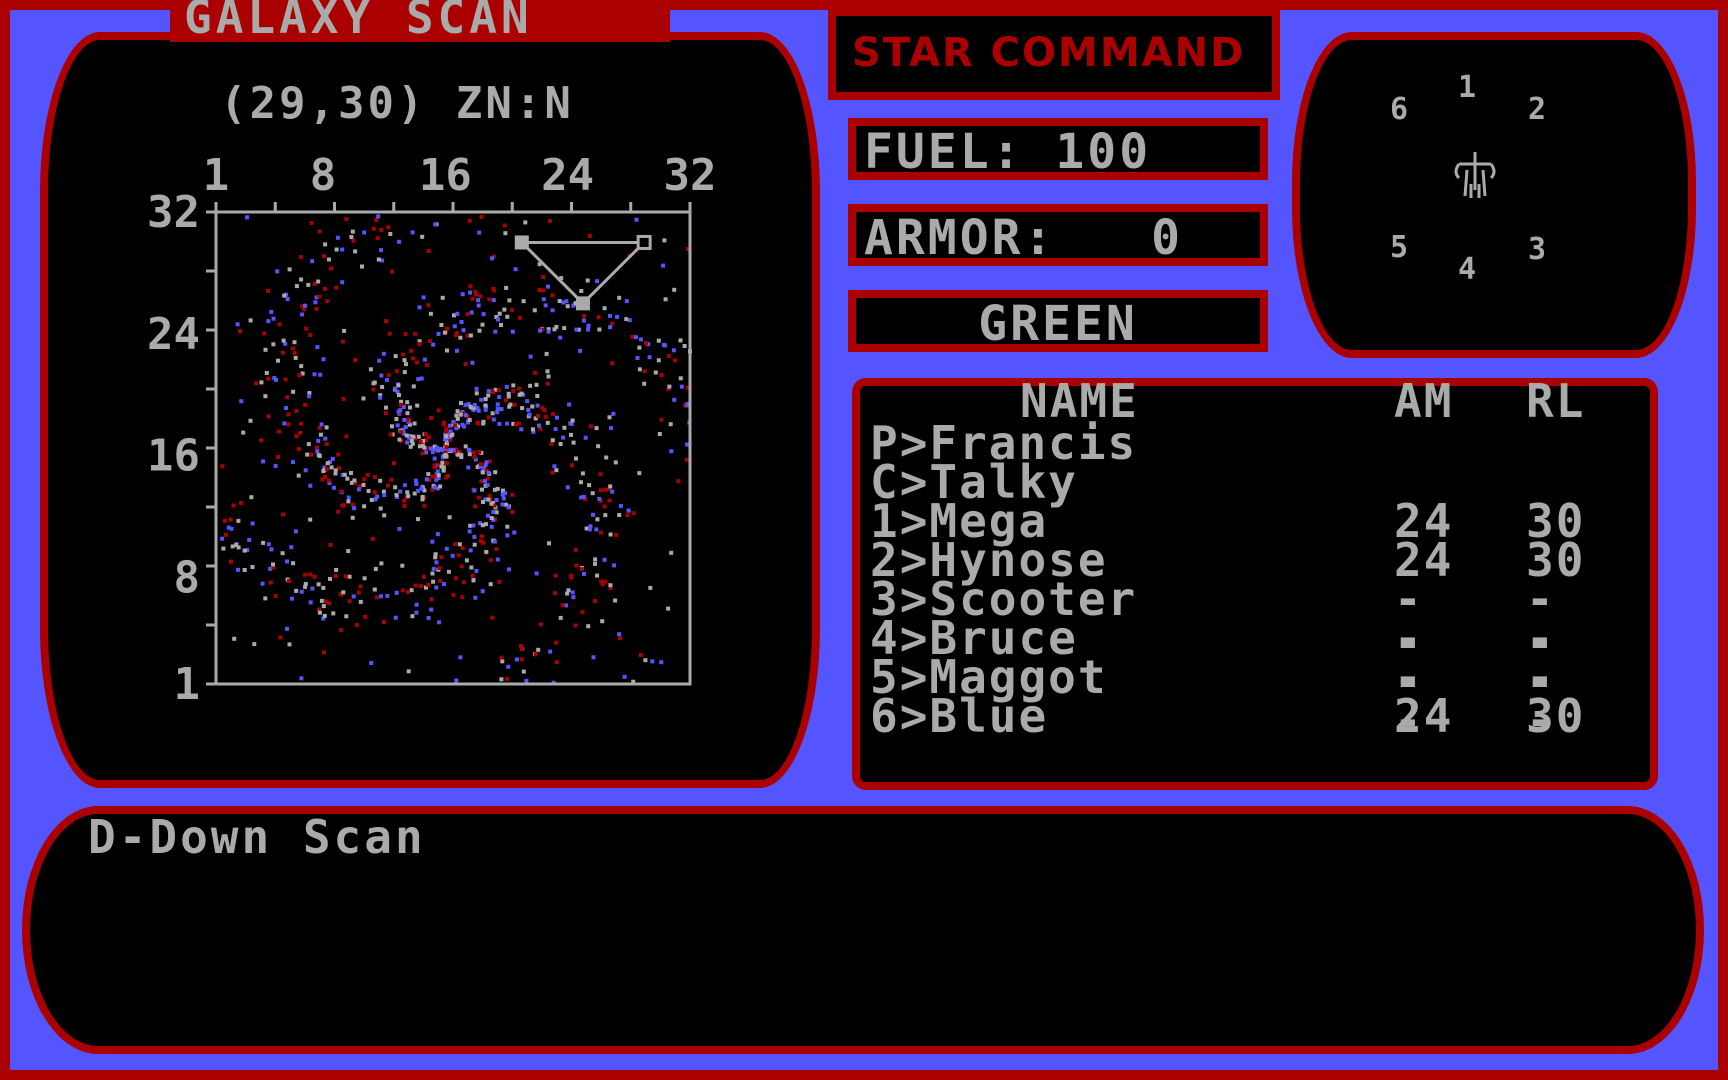  I want to click on direction-4: 4, so click(1467, 269).